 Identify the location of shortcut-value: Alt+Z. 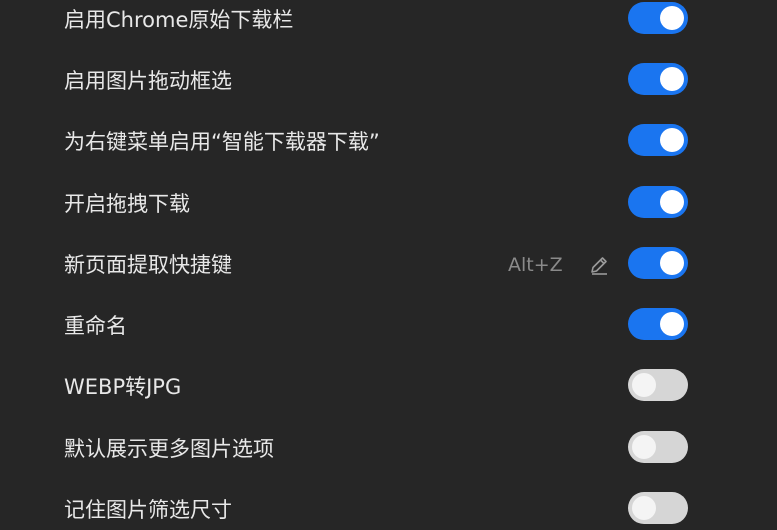
(535, 265).